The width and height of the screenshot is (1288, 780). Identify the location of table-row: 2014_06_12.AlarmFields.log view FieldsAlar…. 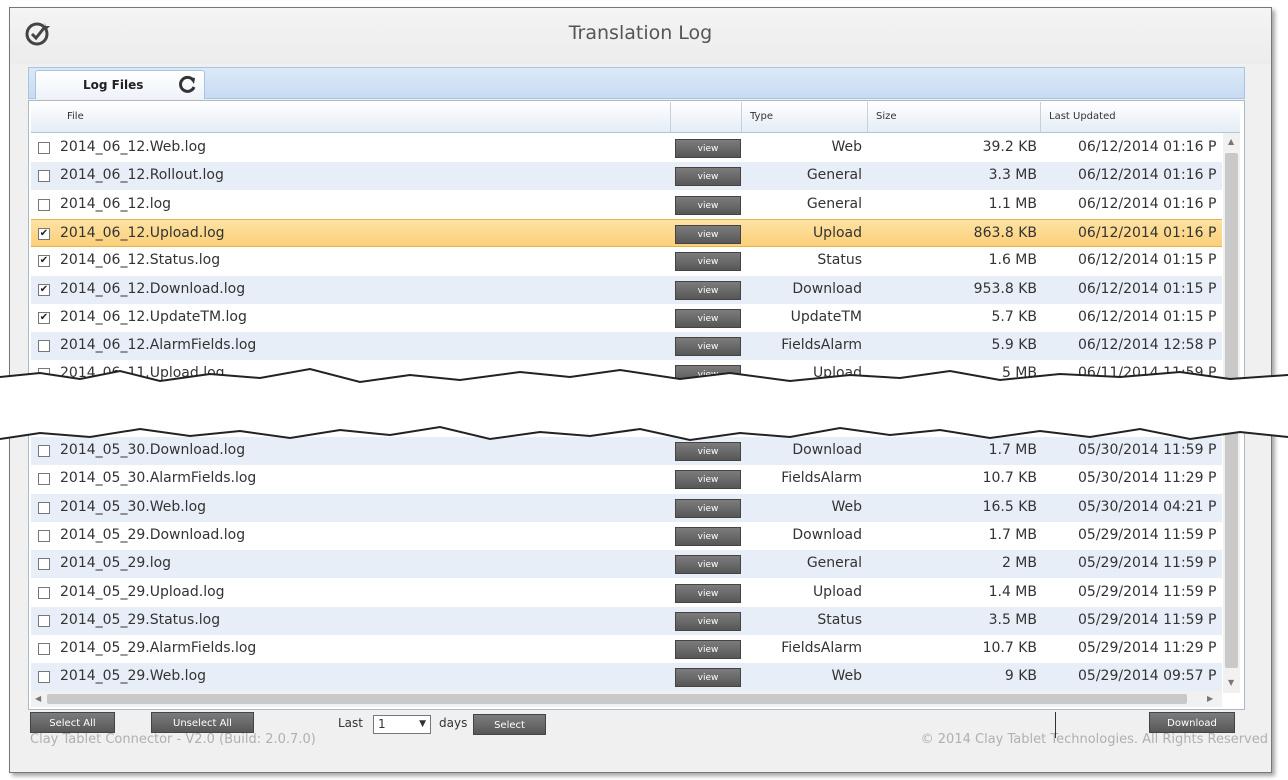
(626, 346).